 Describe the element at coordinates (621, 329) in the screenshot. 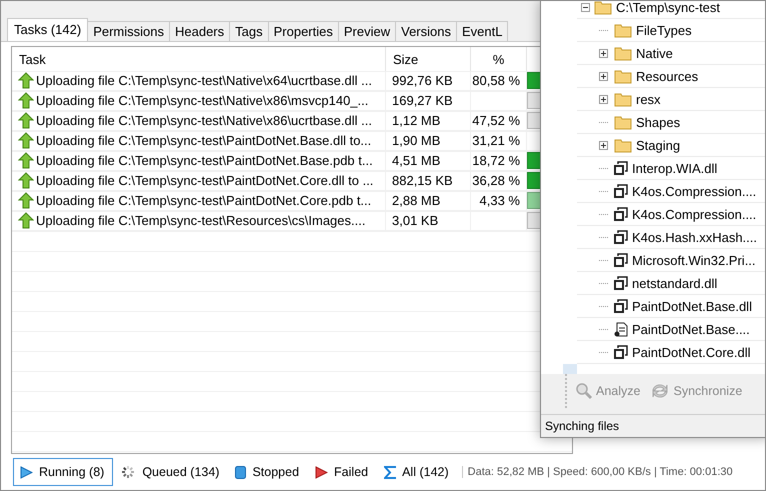

I see `document-icon` at that location.